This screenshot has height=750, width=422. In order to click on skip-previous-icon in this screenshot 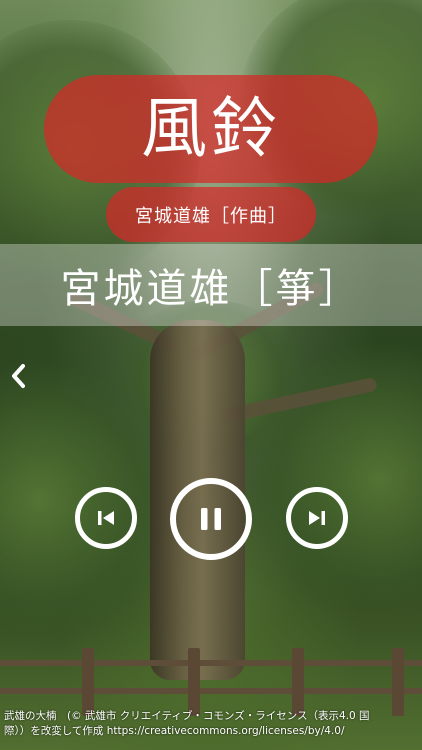, I will do `click(106, 518)`.